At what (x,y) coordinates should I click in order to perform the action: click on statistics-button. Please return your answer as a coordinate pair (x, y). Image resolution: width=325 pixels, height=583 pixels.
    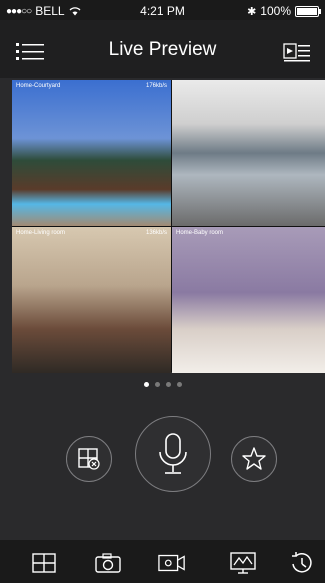
    Looking at the image, I should click on (243, 563).